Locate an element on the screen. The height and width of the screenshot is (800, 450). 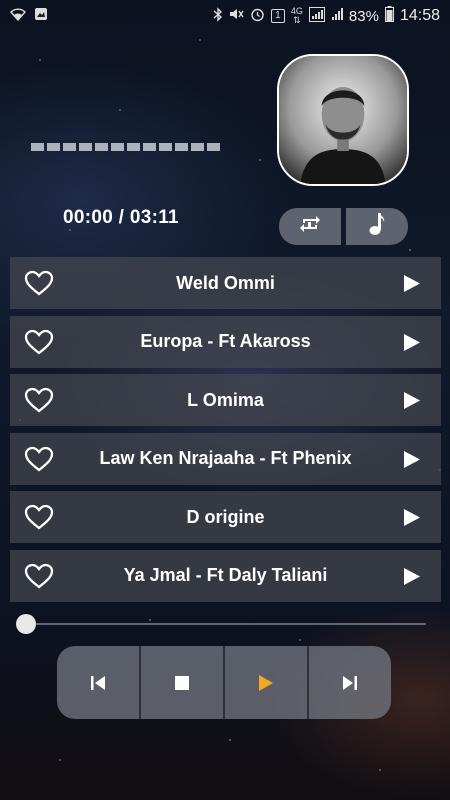
signal-icon is located at coordinates (316, 16).